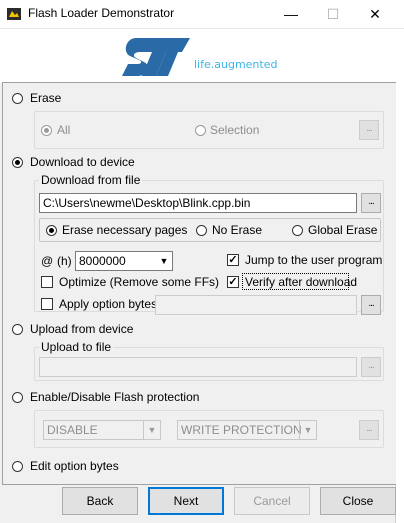  What do you see at coordinates (375, 14) in the screenshot?
I see `close-window-button: ✕` at bounding box center [375, 14].